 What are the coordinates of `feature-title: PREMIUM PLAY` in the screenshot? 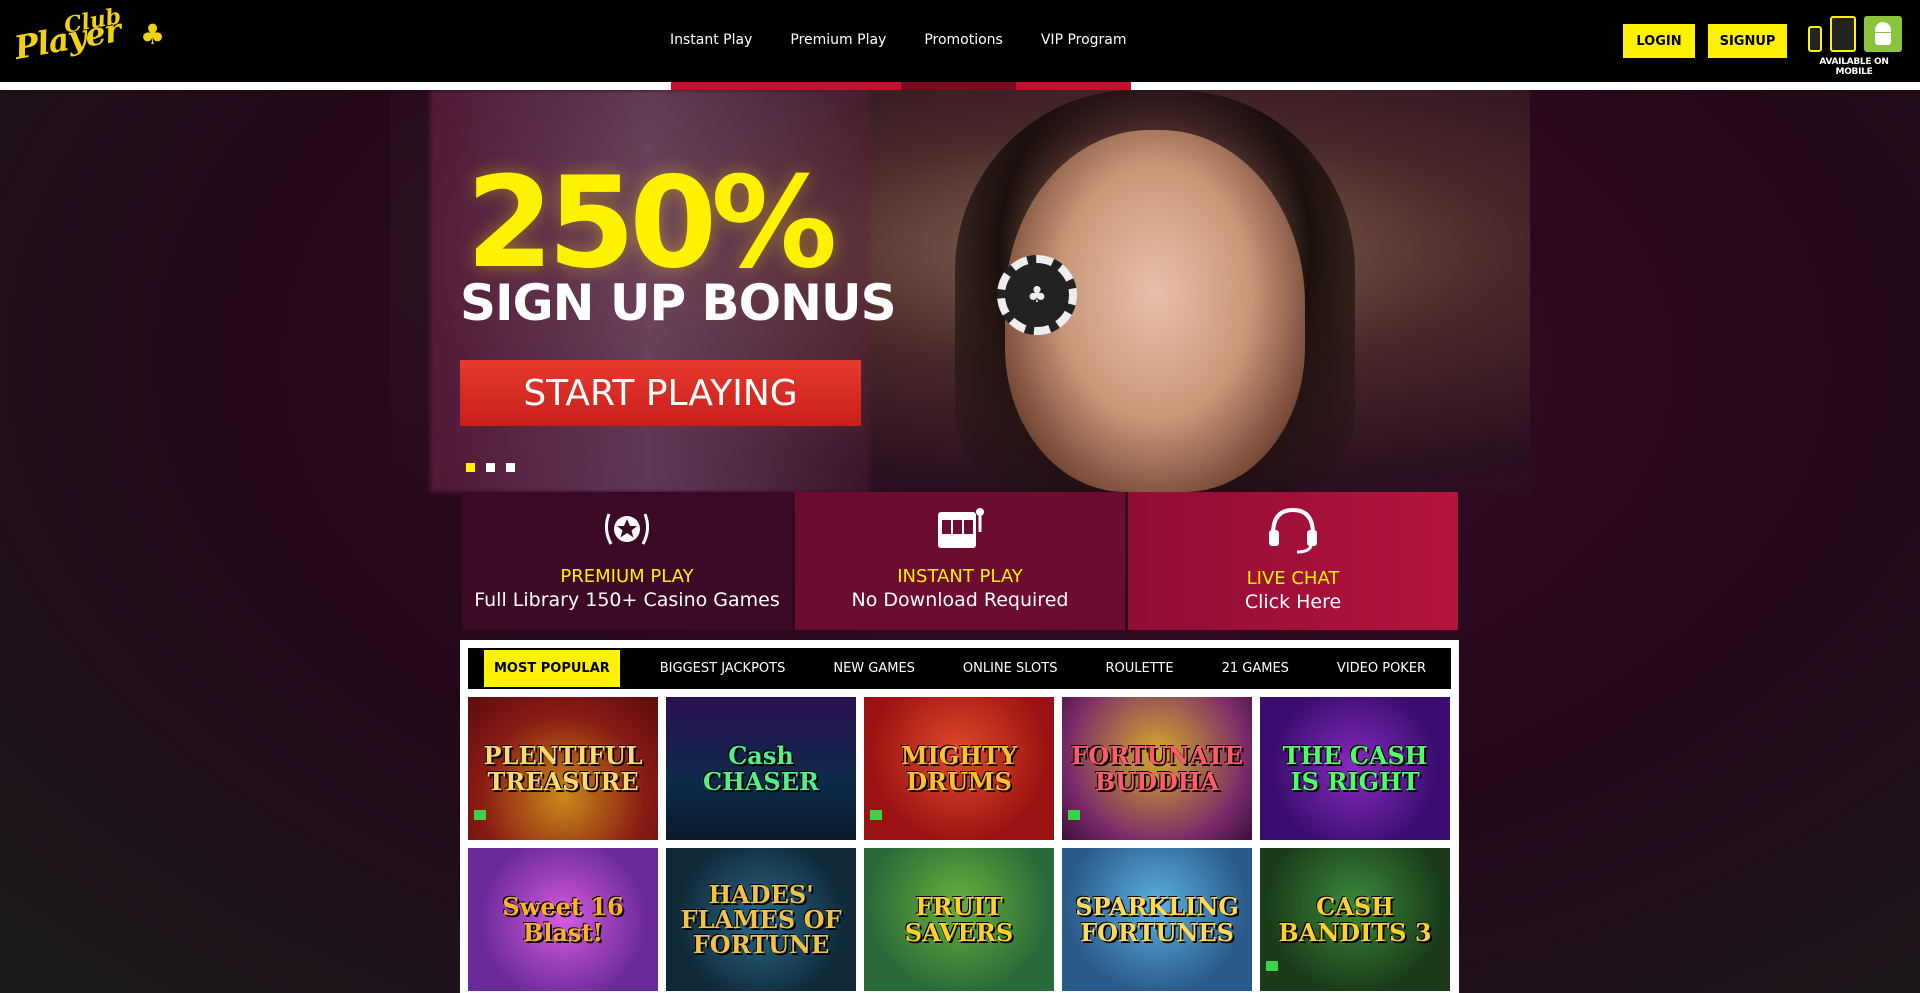 It's located at (627, 576).